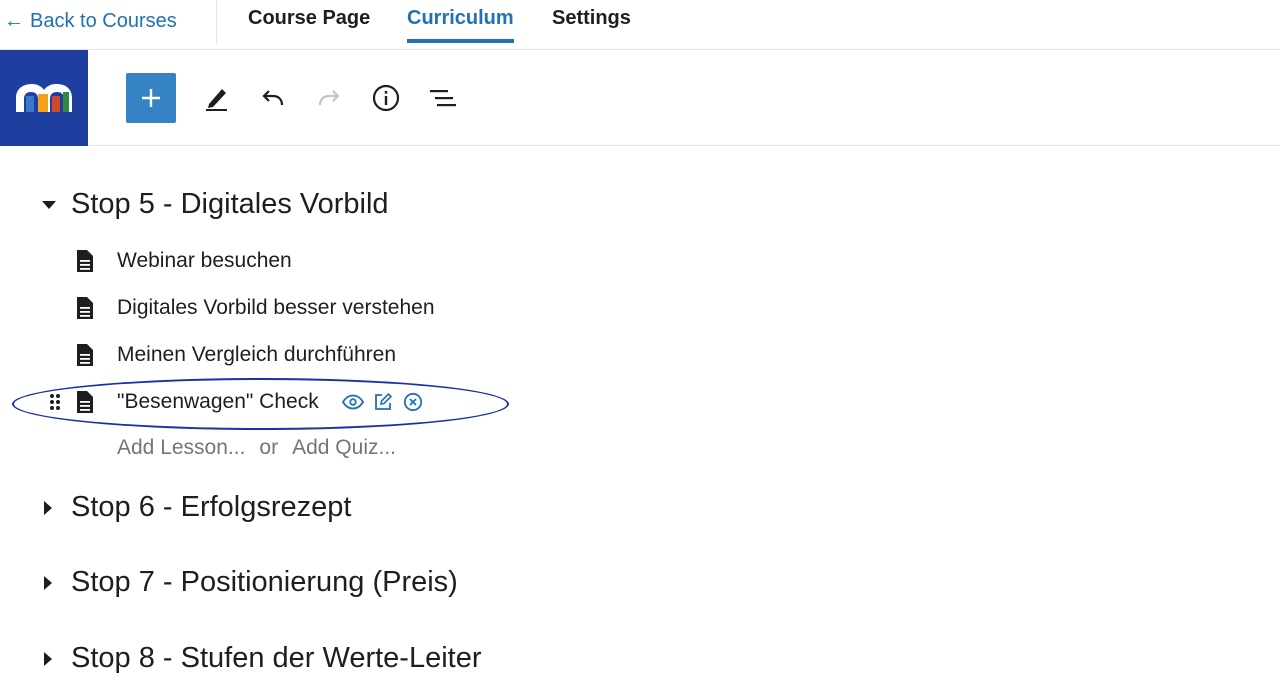  I want to click on lesson-label: "Besenwagen" Check, so click(218, 401).